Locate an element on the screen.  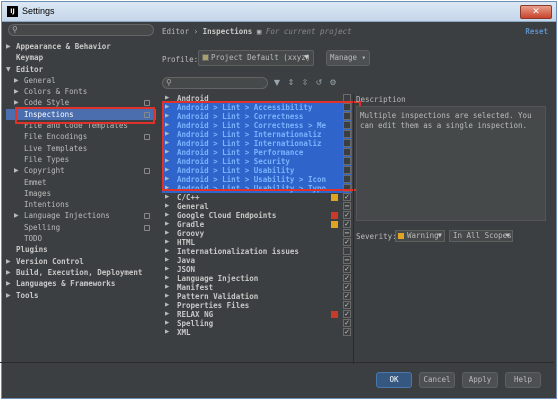
inspection-row: ▶ Pattern Validation ✓ is located at coordinates (257, 296).